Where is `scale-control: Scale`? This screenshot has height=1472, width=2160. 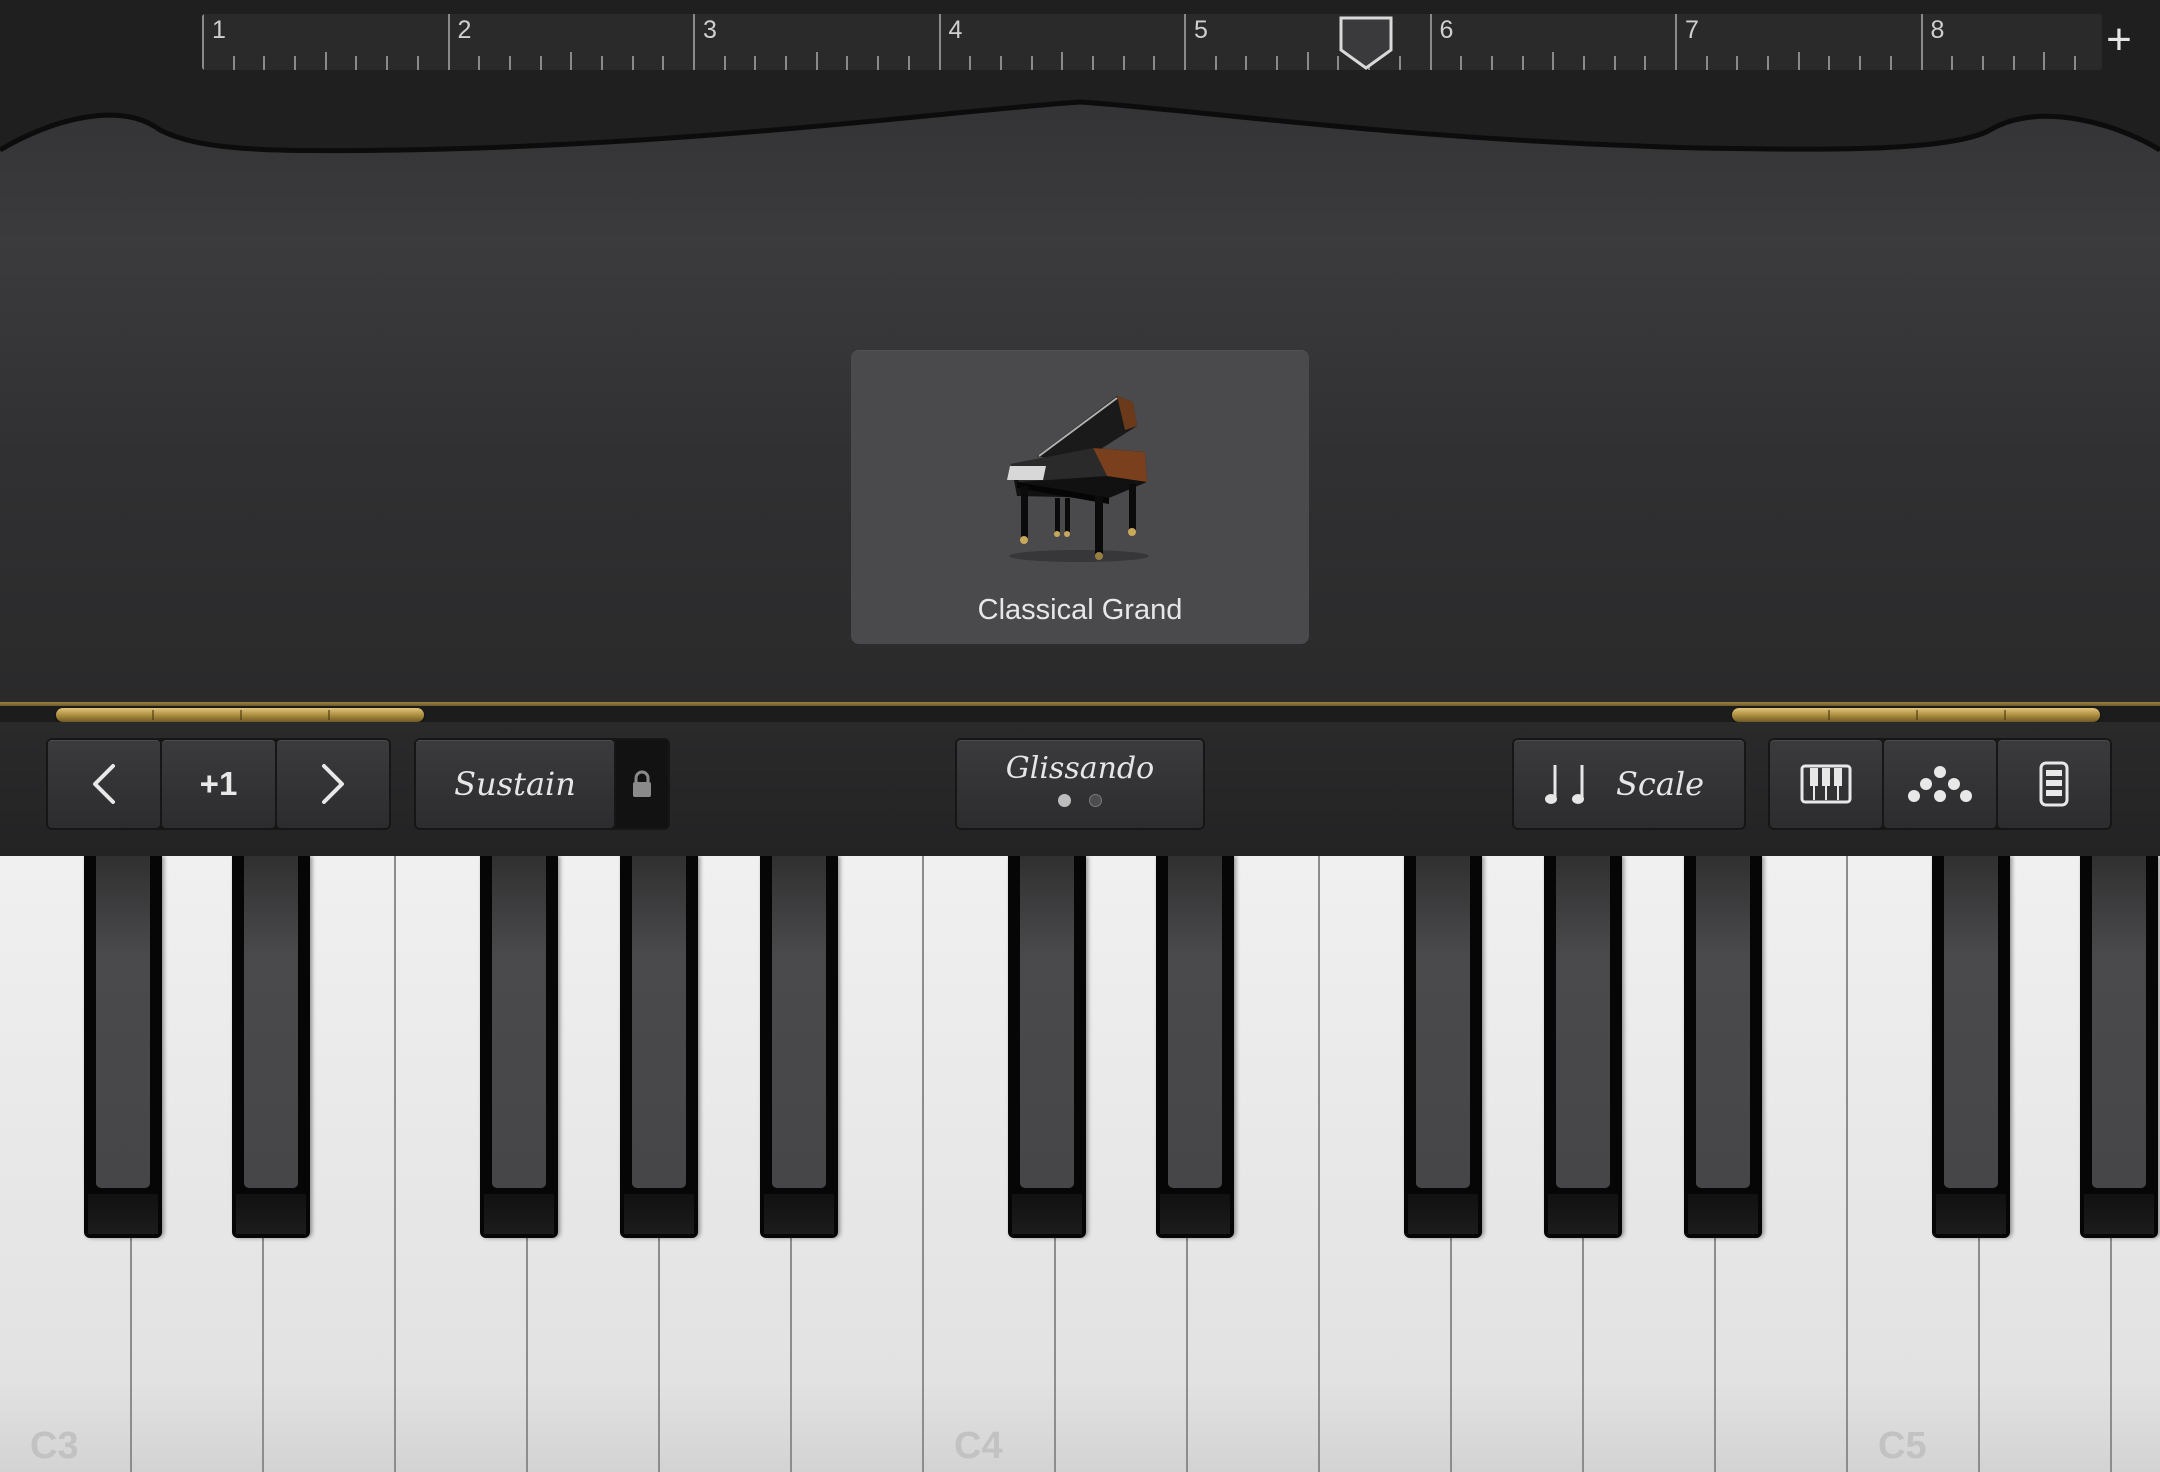
scale-control: Scale is located at coordinates (1629, 784).